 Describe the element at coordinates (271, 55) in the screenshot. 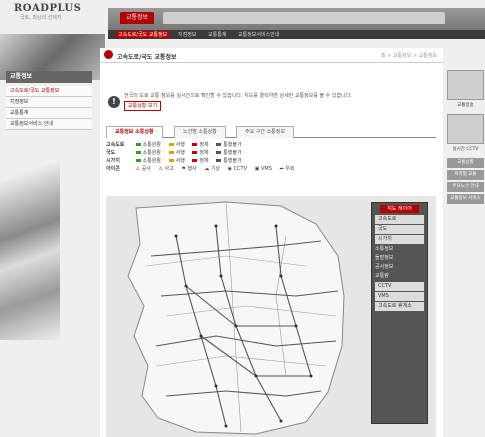

I see `breadcrumb: 고속도로/국도 교통정보 홈 > 교통정보 > 교통정보` at that location.